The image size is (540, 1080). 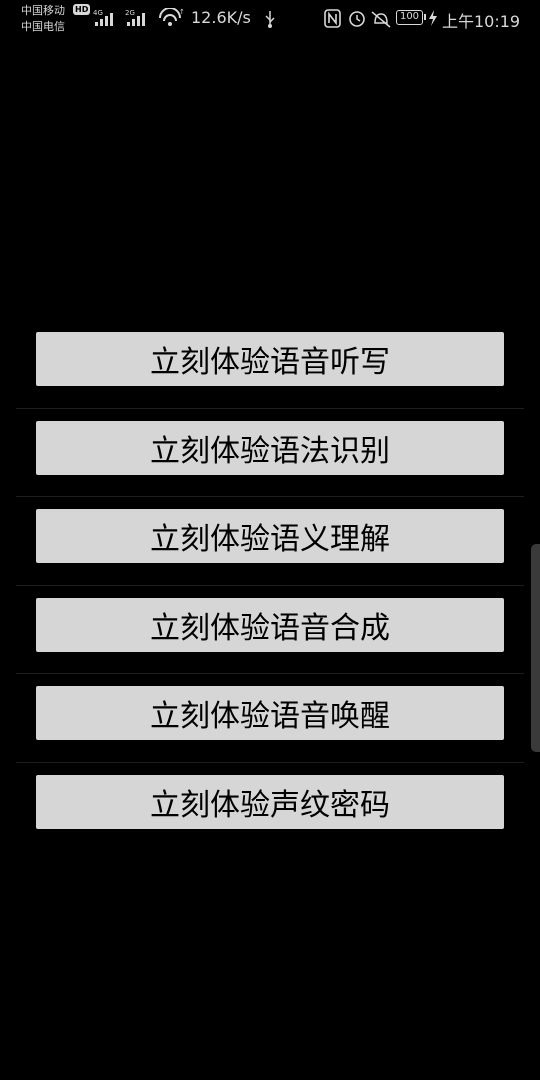 What do you see at coordinates (43, 10) in the screenshot?
I see `carrier-name-1: 中国移动` at bounding box center [43, 10].